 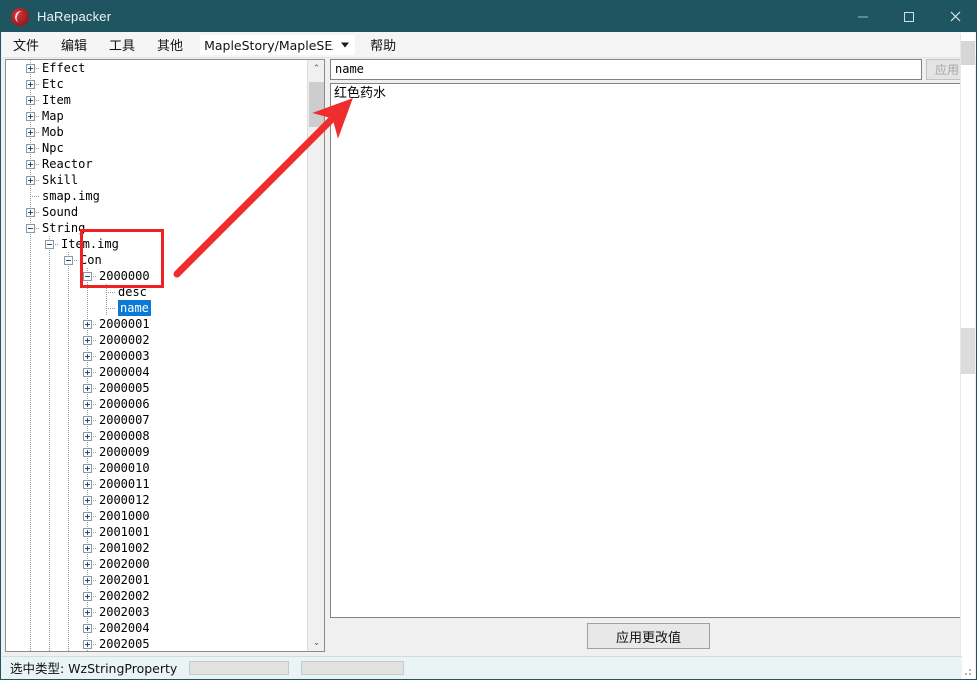 What do you see at coordinates (157, 516) in the screenshot?
I see `tree-node: 2001000` at bounding box center [157, 516].